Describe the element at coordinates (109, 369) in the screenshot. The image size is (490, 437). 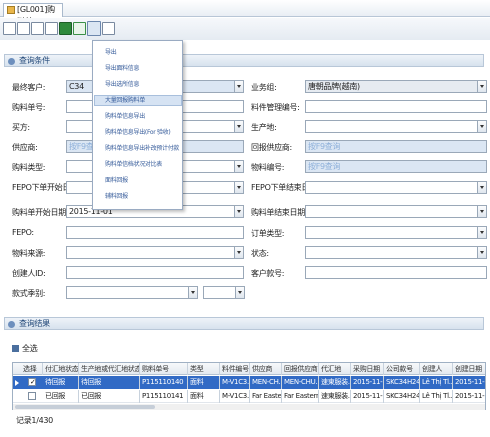
I see `col-production-status: 生产地或代汇地状态` at that location.